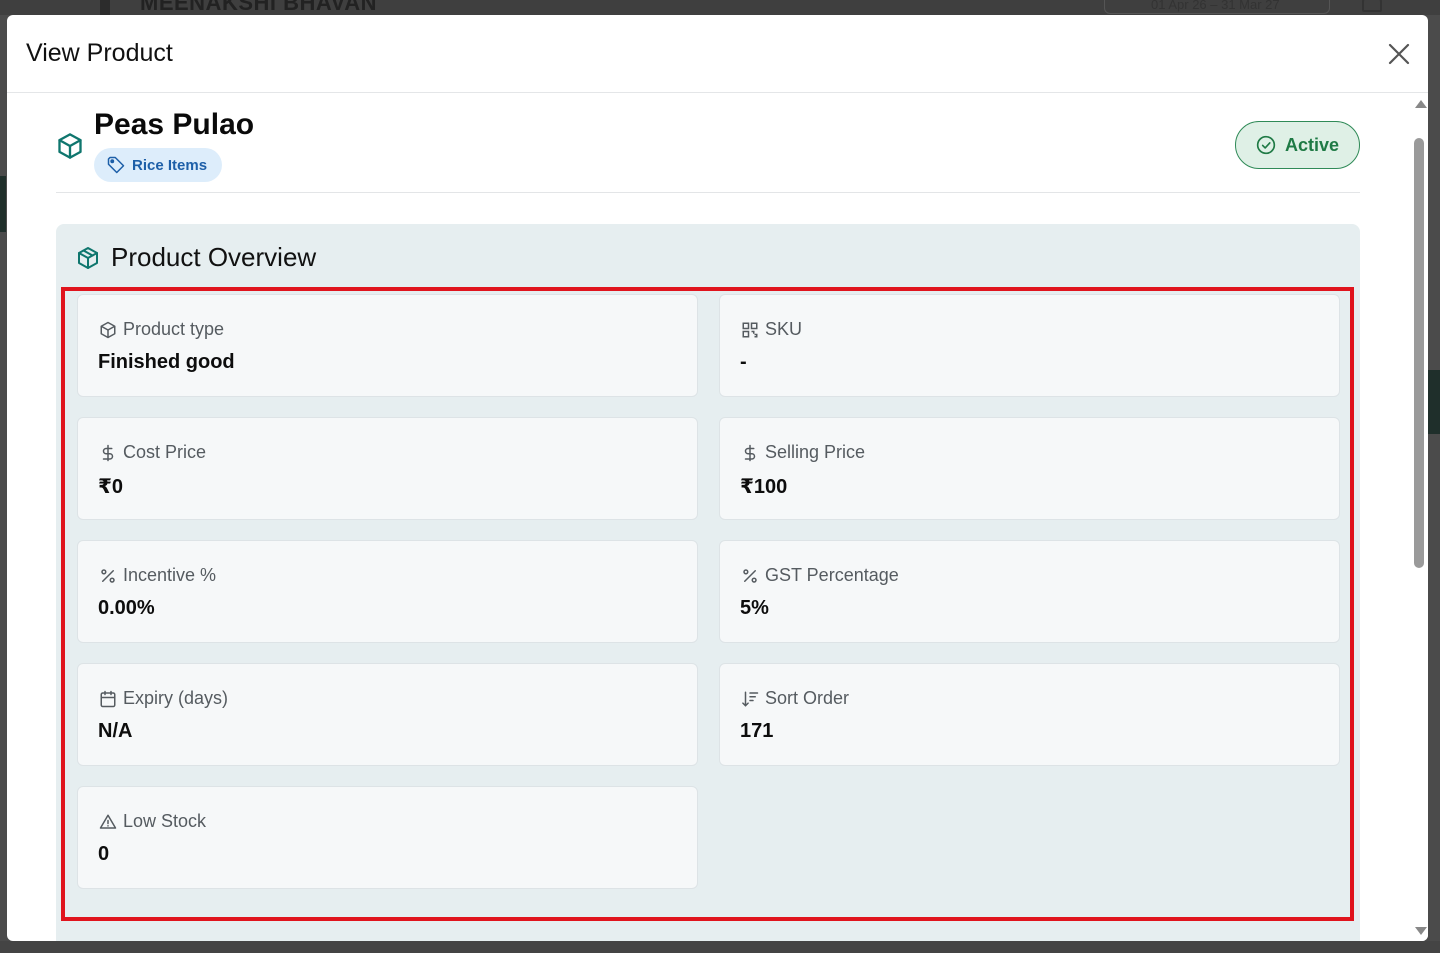 The height and width of the screenshot is (953, 1440). I want to click on field-label: Incentive %, so click(170, 575).